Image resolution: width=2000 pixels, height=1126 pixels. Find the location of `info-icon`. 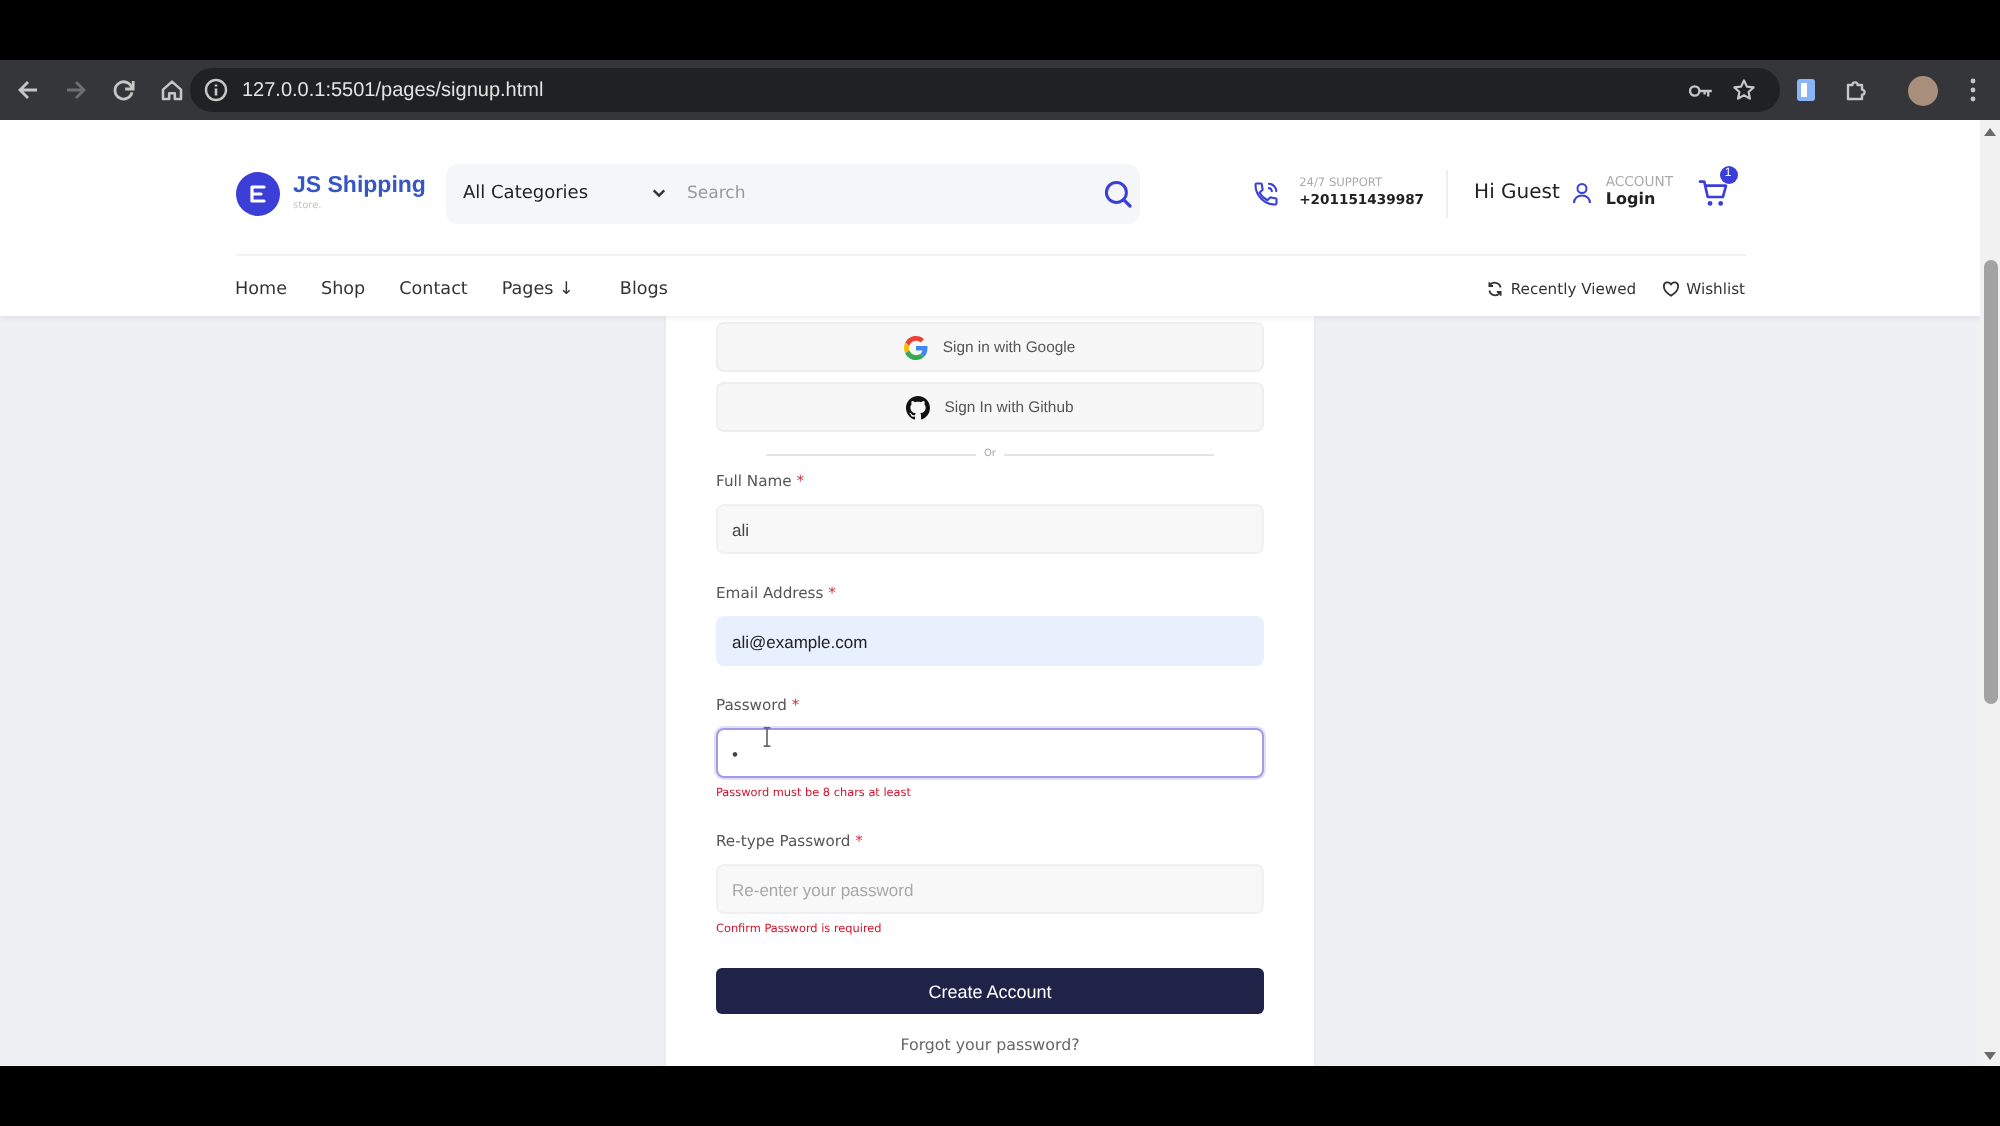

info-icon is located at coordinates (216, 90).